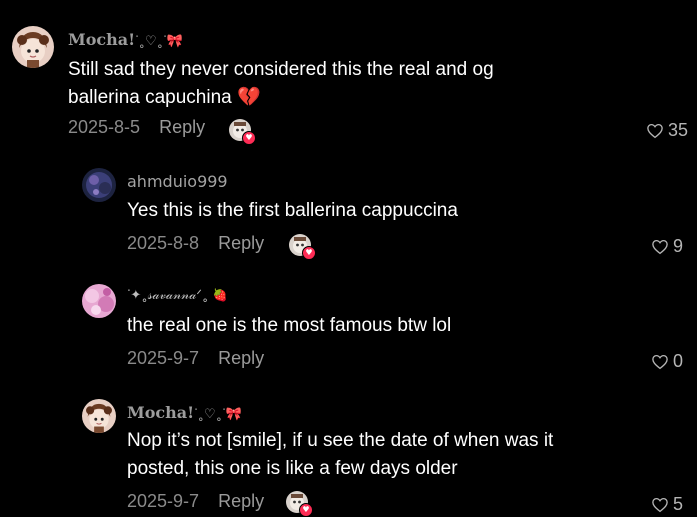  I want to click on like-button: 9, so click(667, 246).